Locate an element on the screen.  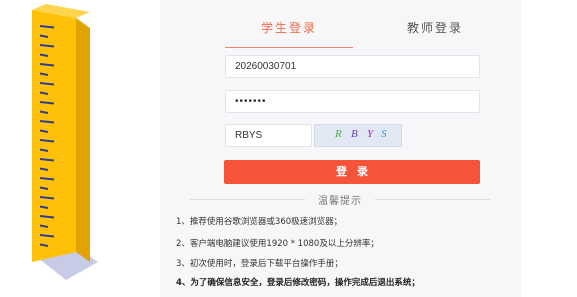
username-input: 20260030701 is located at coordinates (352, 66).